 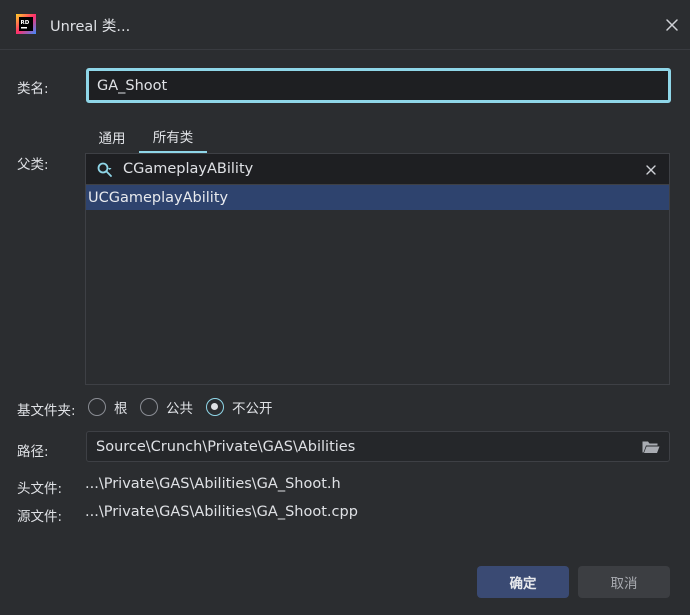 What do you see at coordinates (213, 484) in the screenshot?
I see `header-file-value: ...\Private\GAS\Abilities\GA_Shoot.h` at bounding box center [213, 484].